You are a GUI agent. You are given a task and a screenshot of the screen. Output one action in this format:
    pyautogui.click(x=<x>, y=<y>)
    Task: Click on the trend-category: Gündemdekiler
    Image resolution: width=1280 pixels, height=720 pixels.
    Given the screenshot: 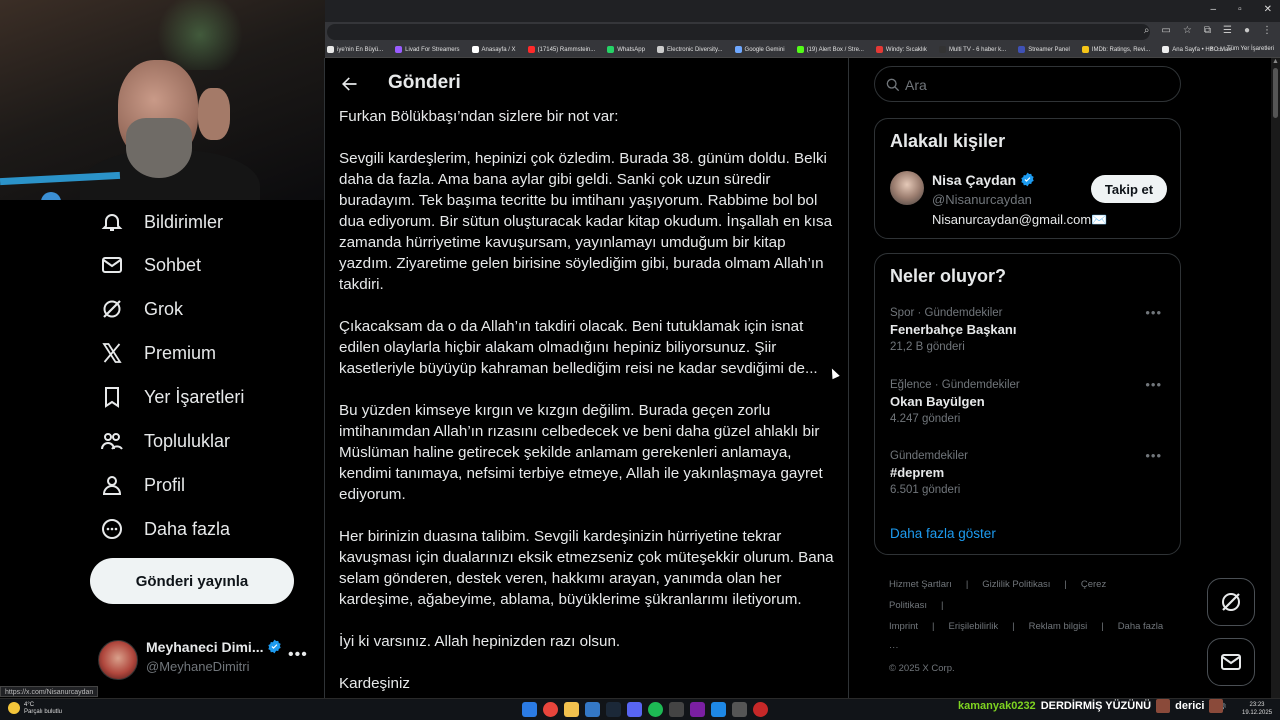 What is the action you would take?
    pyautogui.click(x=929, y=456)
    